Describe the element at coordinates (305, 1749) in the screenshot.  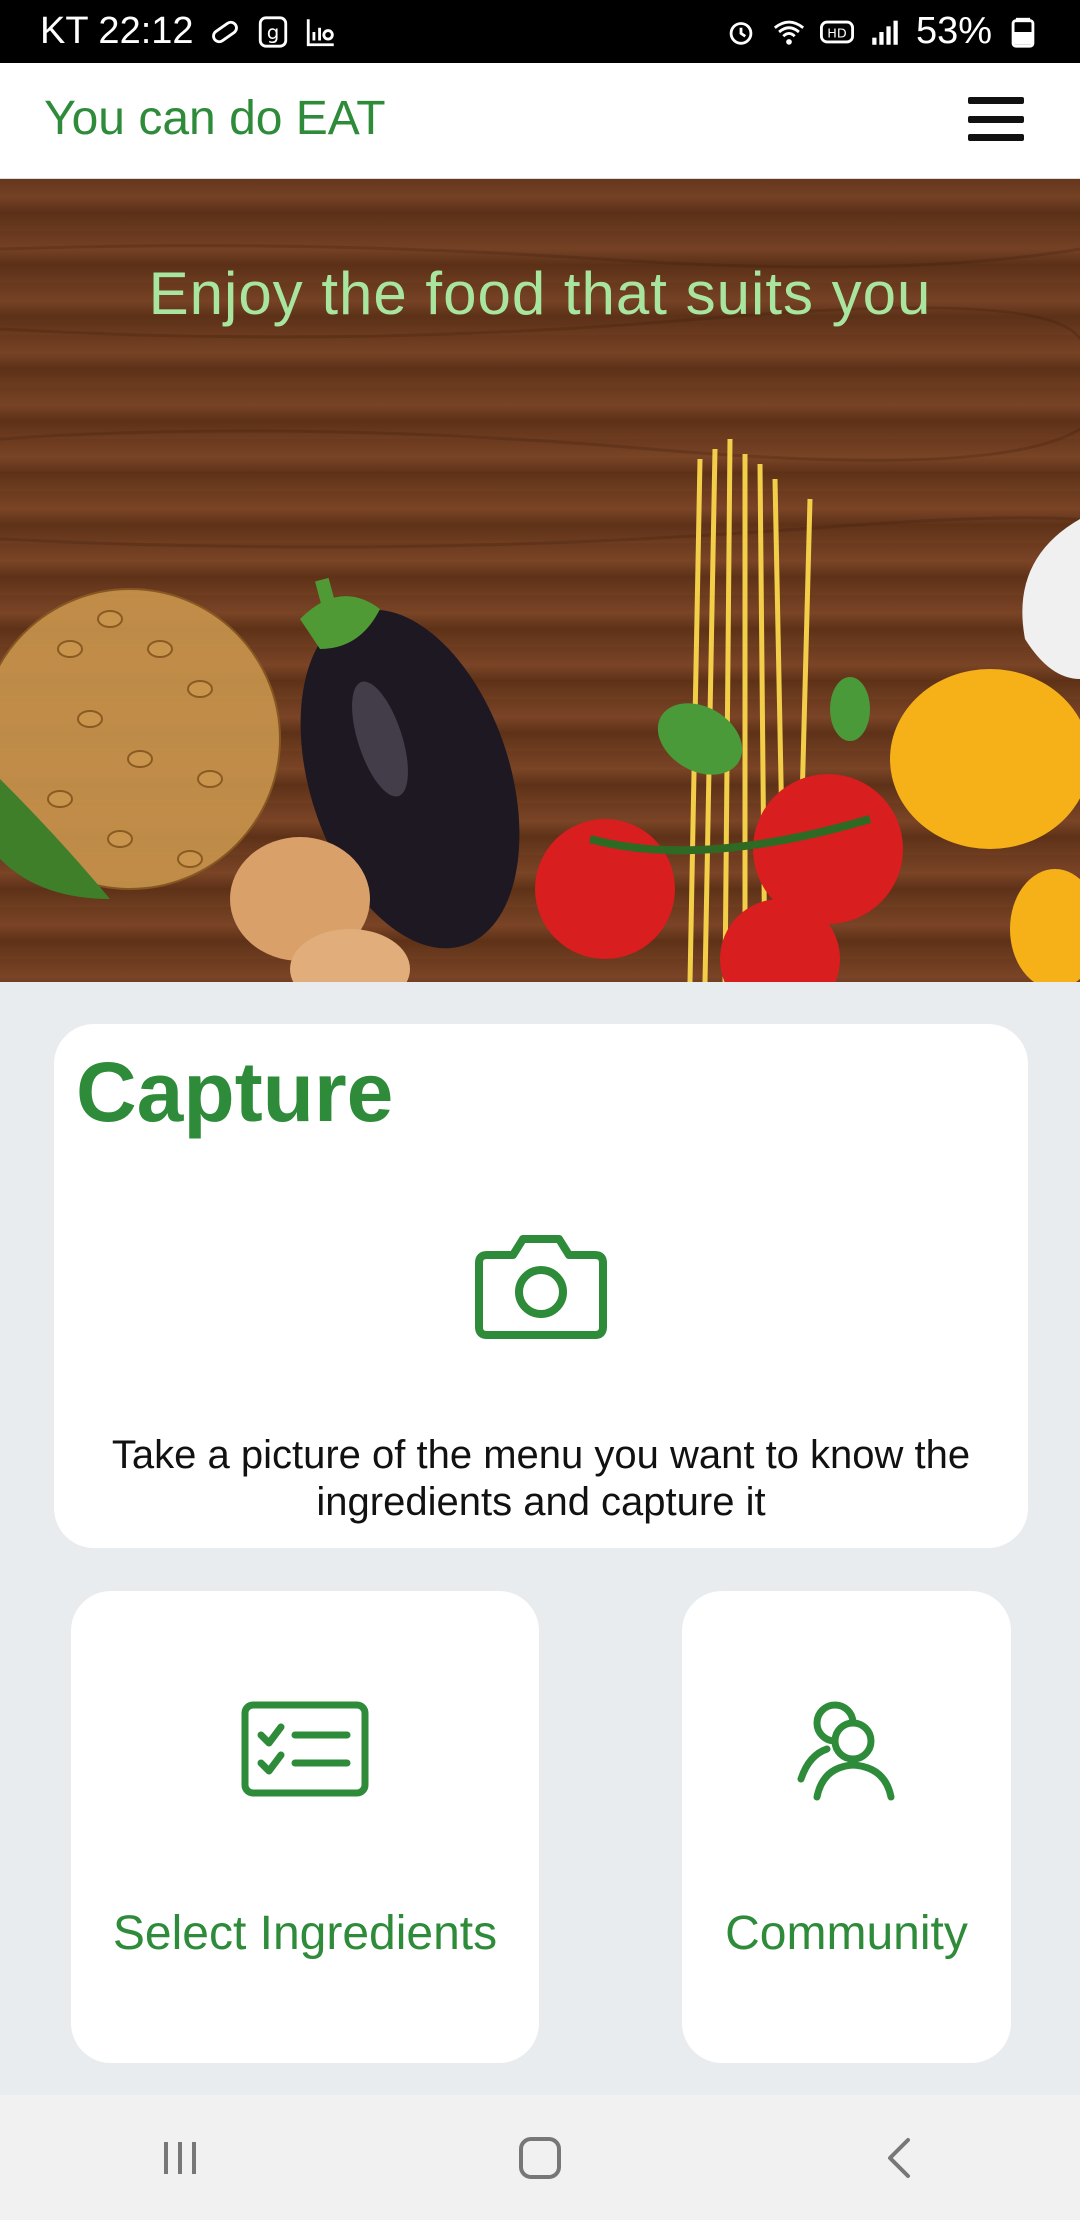
I see `checklist-icon` at that location.